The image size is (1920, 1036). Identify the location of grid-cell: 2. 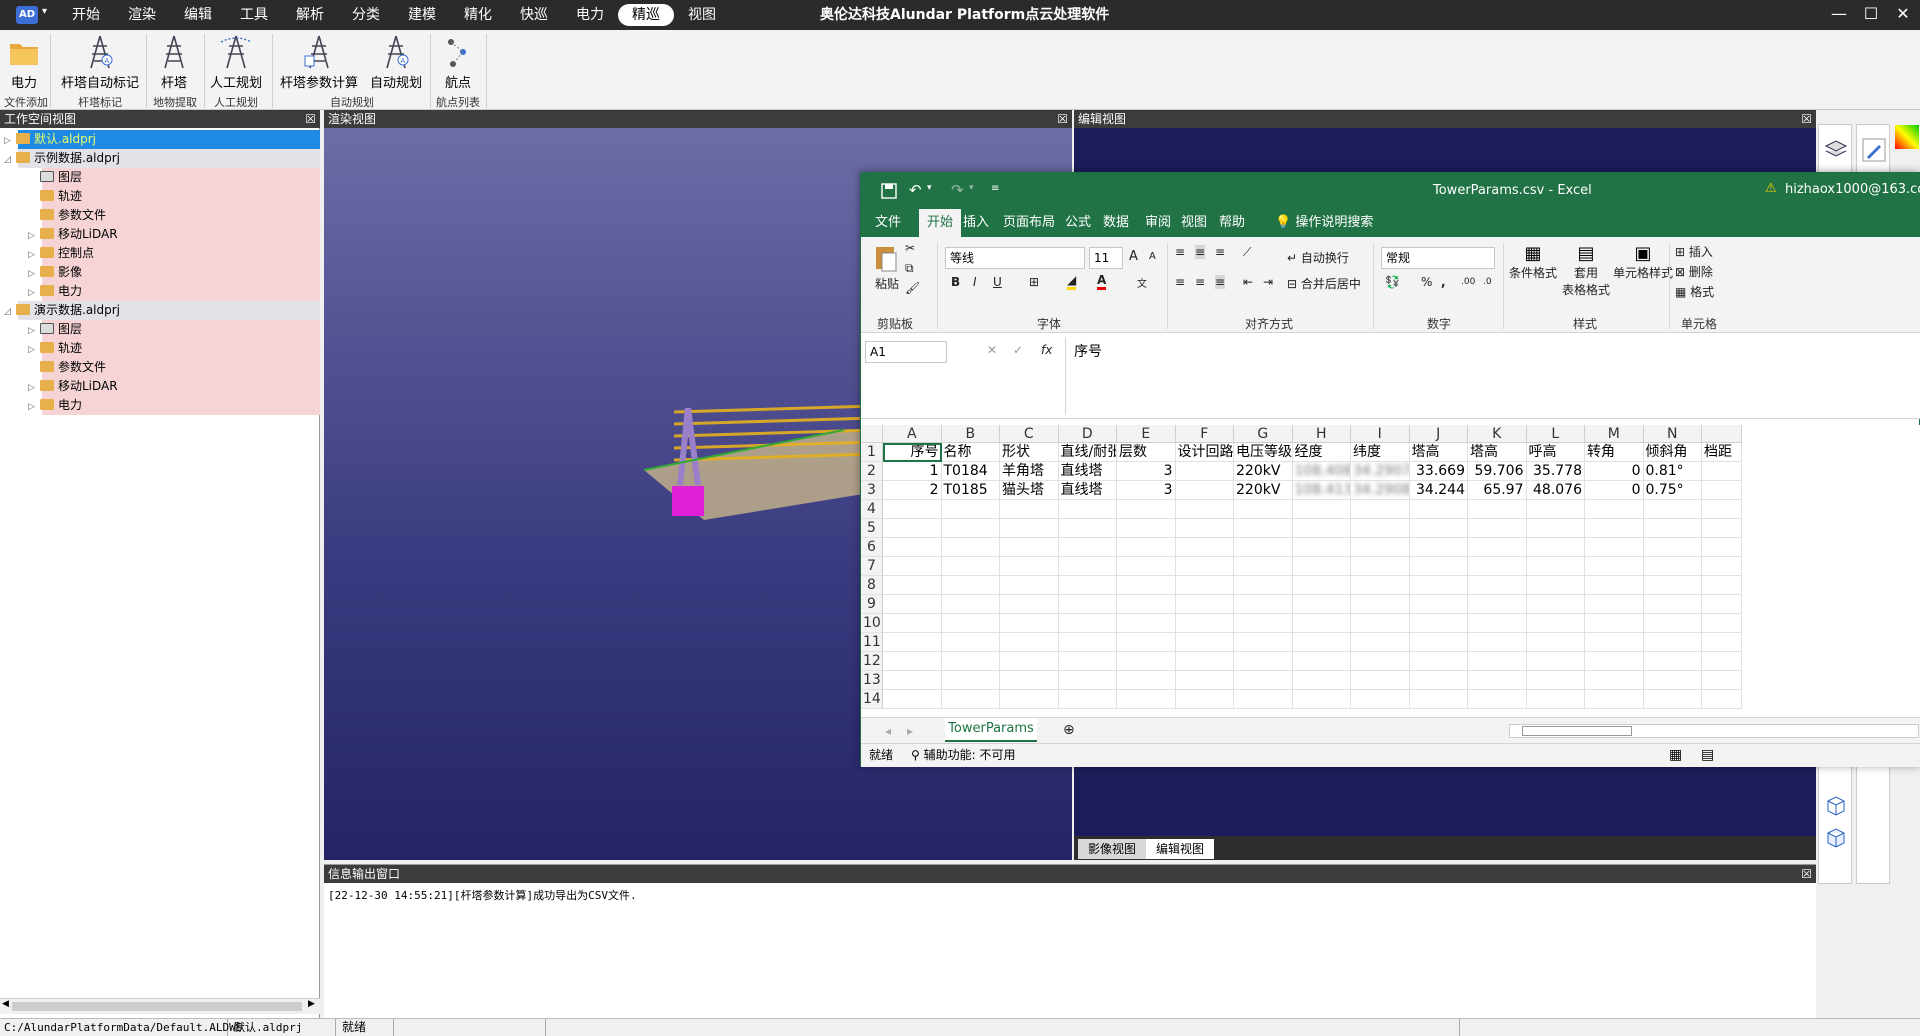
(912, 490).